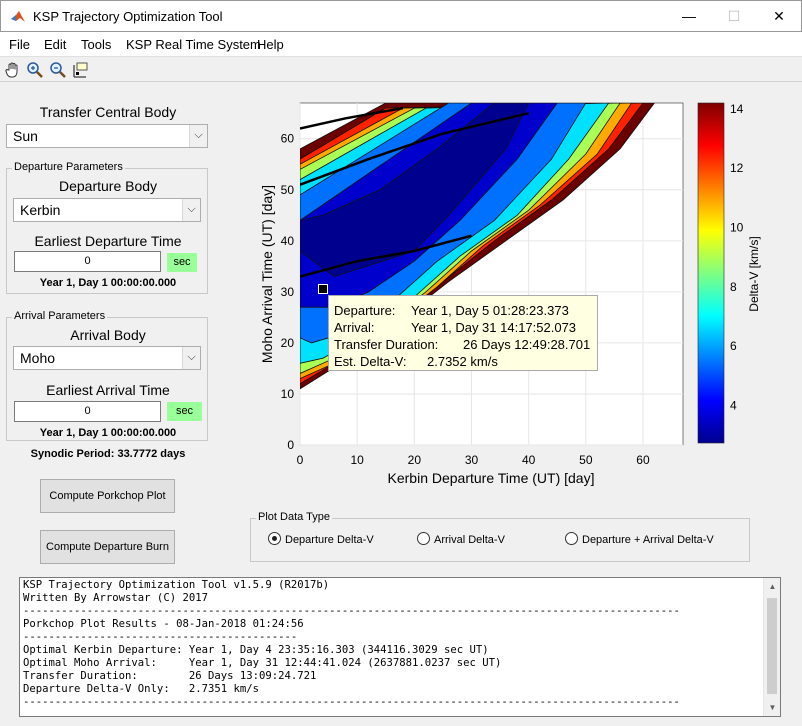  Describe the element at coordinates (689, 17) in the screenshot. I see `minimize-button: —` at that location.